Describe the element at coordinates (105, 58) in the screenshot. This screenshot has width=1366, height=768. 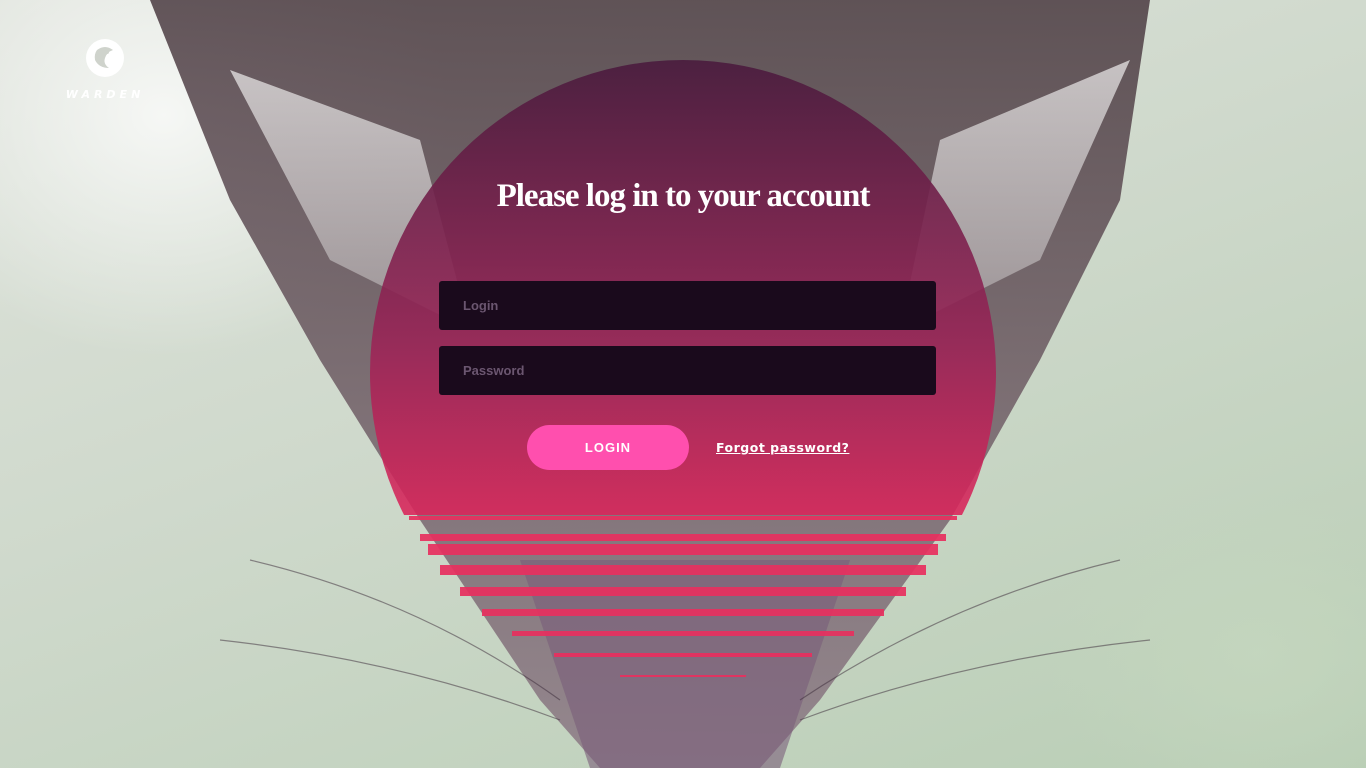
I see `warden-bird-icon` at that location.